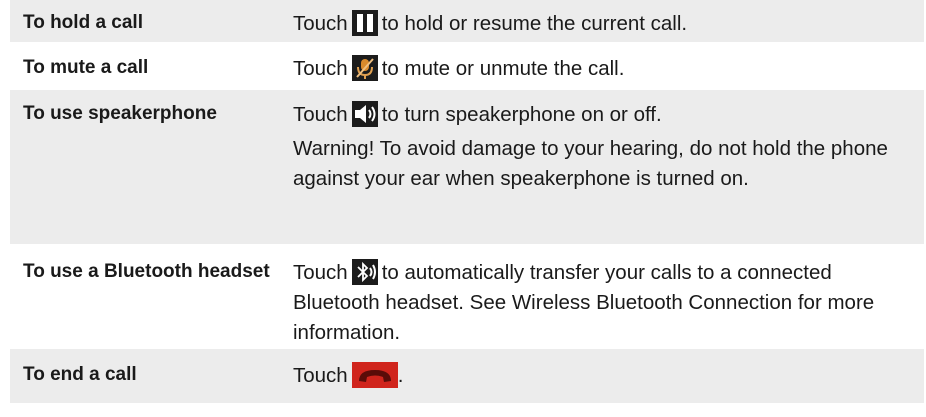  What do you see at coordinates (120, 113) in the screenshot?
I see `row-label-speakerphone: To use speakerphone` at bounding box center [120, 113].